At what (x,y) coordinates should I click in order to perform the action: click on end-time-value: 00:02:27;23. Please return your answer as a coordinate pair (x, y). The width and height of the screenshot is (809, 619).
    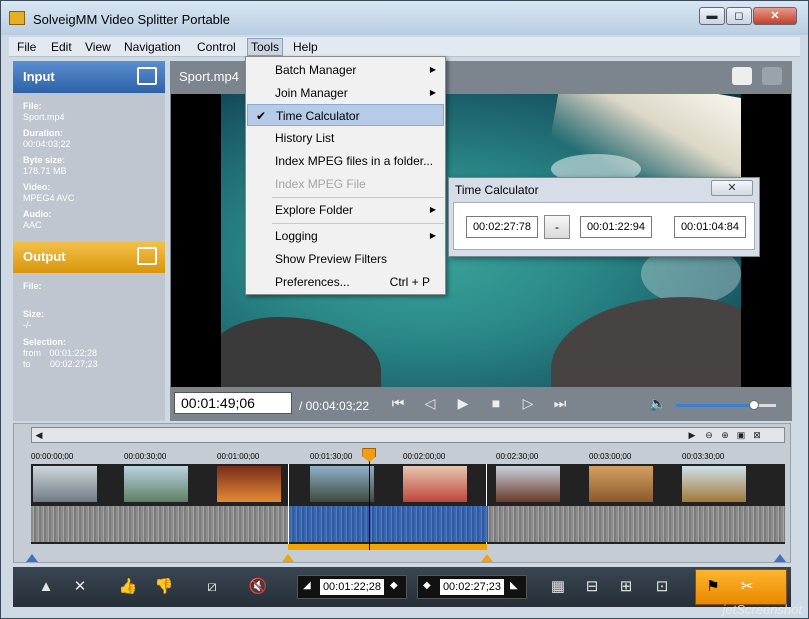
    Looking at the image, I should click on (472, 587).